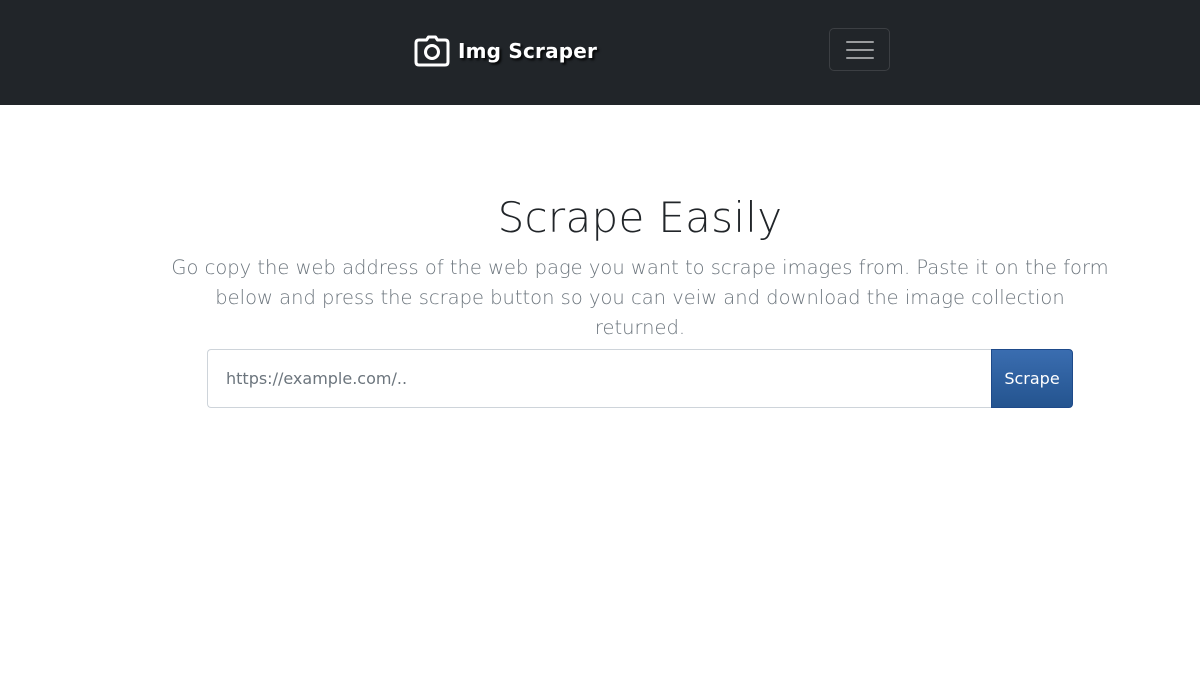 The height and width of the screenshot is (695, 1200). I want to click on hamburger-menu-icon, so click(860, 50).